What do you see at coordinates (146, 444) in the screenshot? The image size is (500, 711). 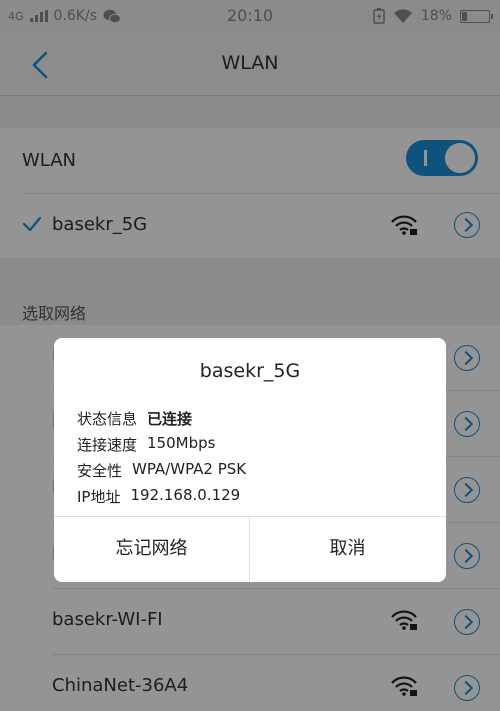 I see `info-row-speed: 连接速度 150Mbps` at bounding box center [146, 444].